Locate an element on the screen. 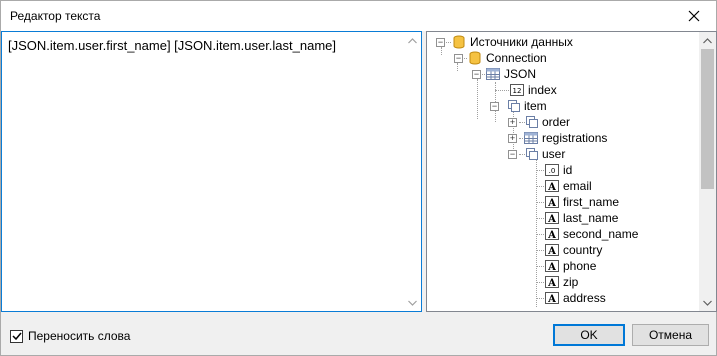  dialog-title: Редактор текста is located at coordinates (55, 16).